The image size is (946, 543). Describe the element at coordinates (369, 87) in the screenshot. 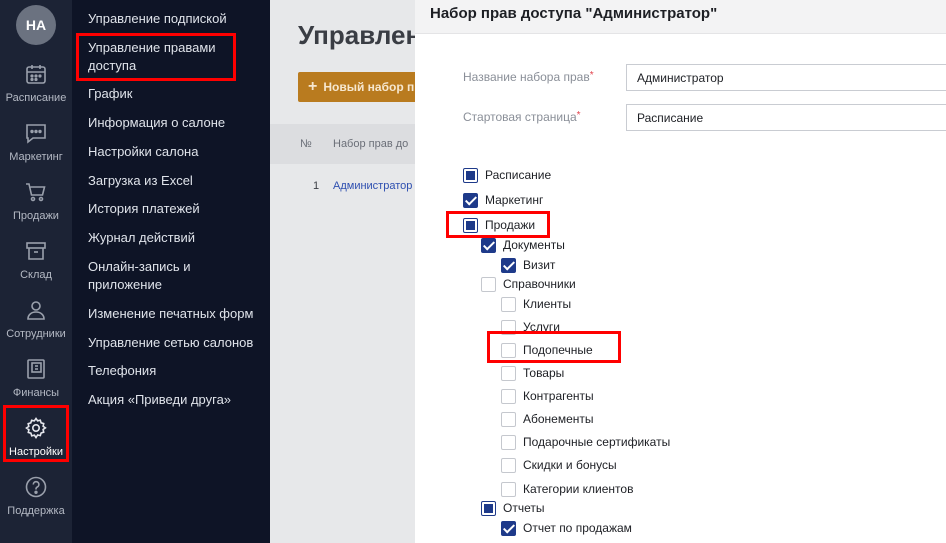

I see `new-access-set-label: Новый набор п` at that location.